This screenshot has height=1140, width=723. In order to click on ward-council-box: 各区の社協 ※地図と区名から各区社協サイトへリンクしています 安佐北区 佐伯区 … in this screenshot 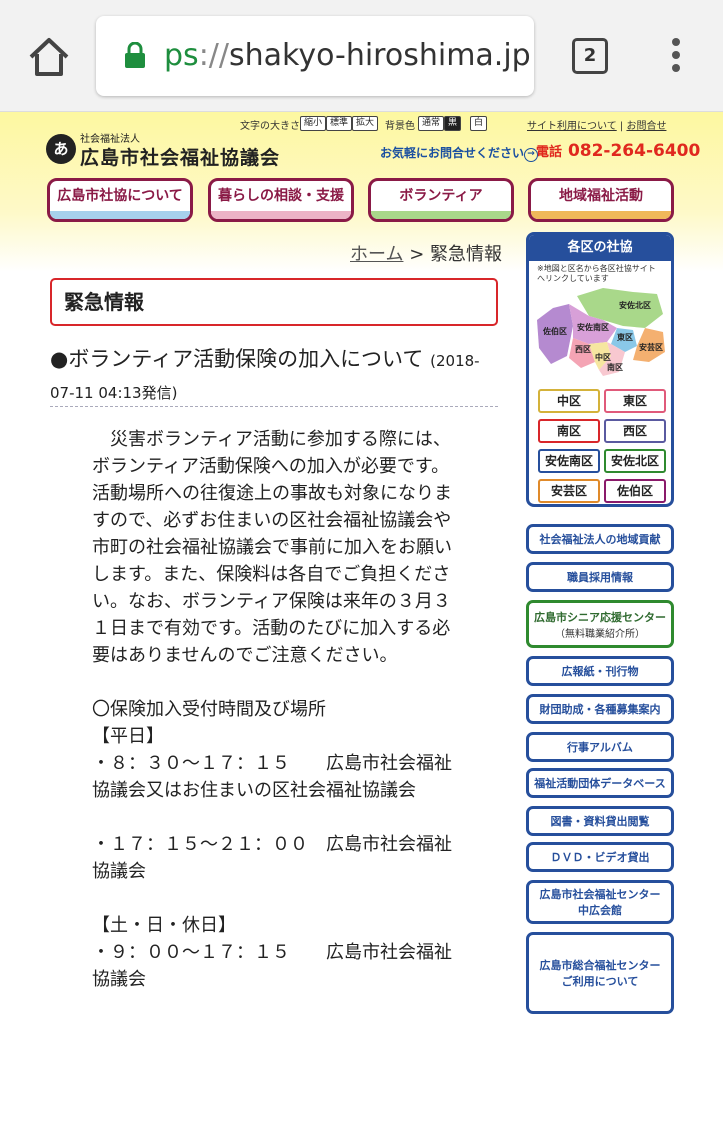, I will do `click(600, 369)`.